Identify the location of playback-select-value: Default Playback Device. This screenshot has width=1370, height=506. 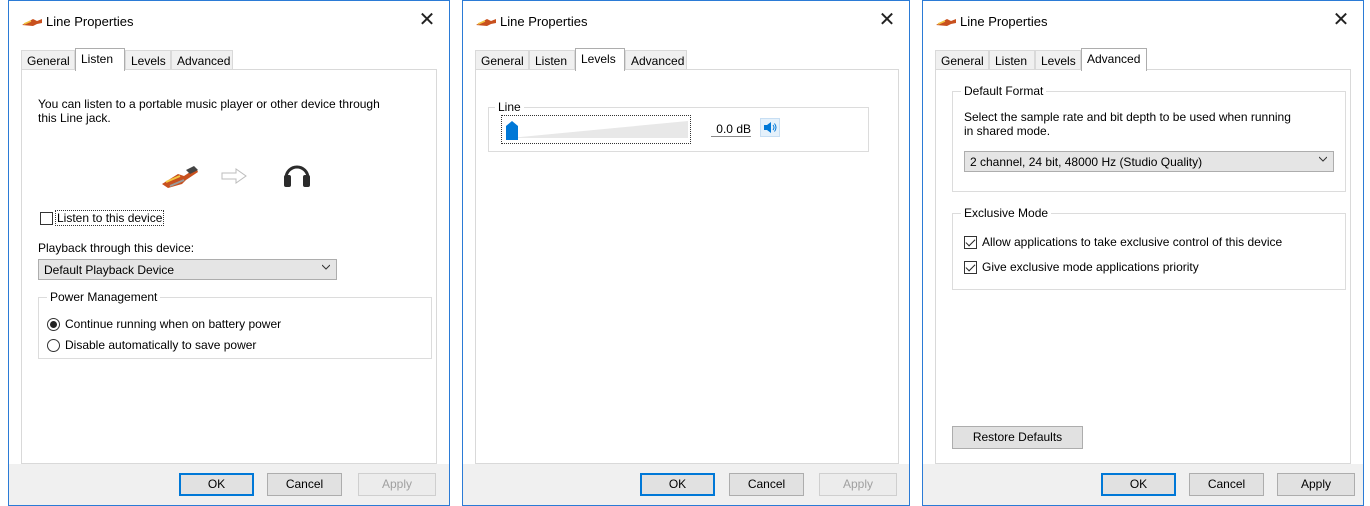
(109, 270).